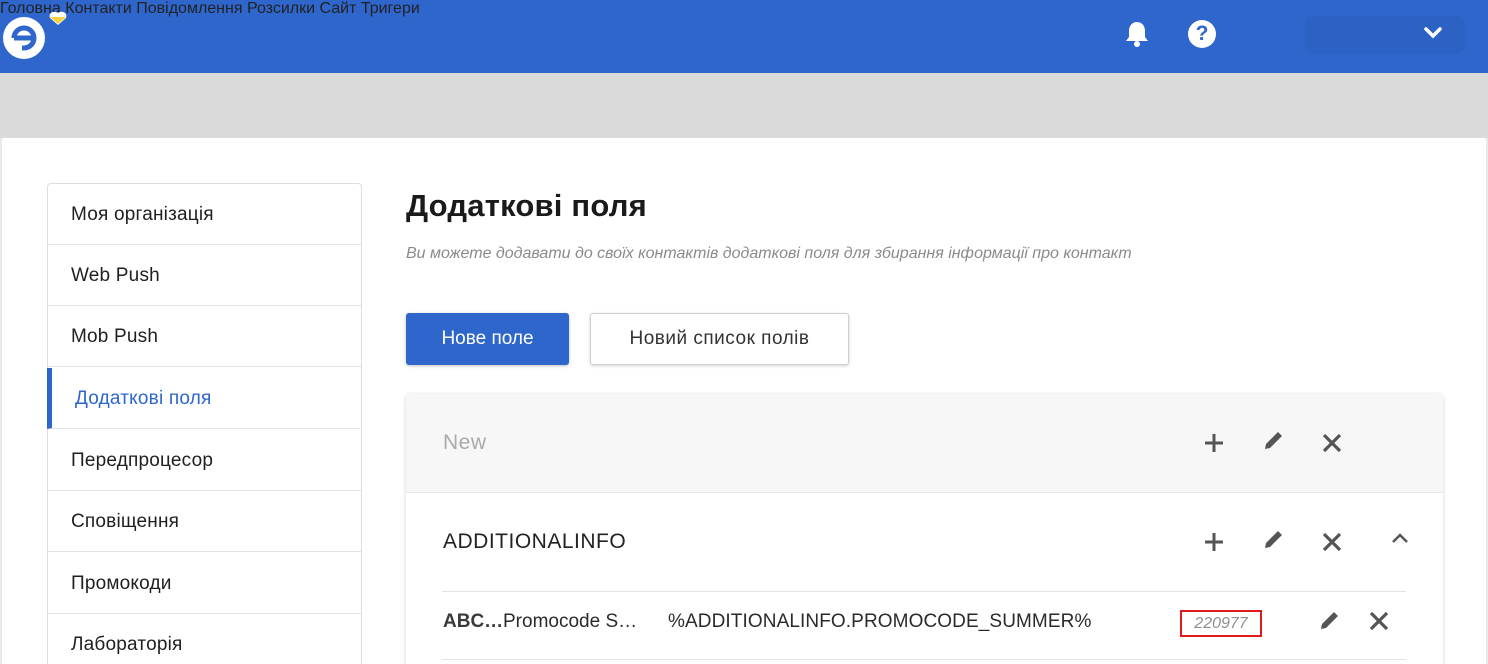  What do you see at coordinates (1137, 34) in the screenshot?
I see `bell-icon` at bounding box center [1137, 34].